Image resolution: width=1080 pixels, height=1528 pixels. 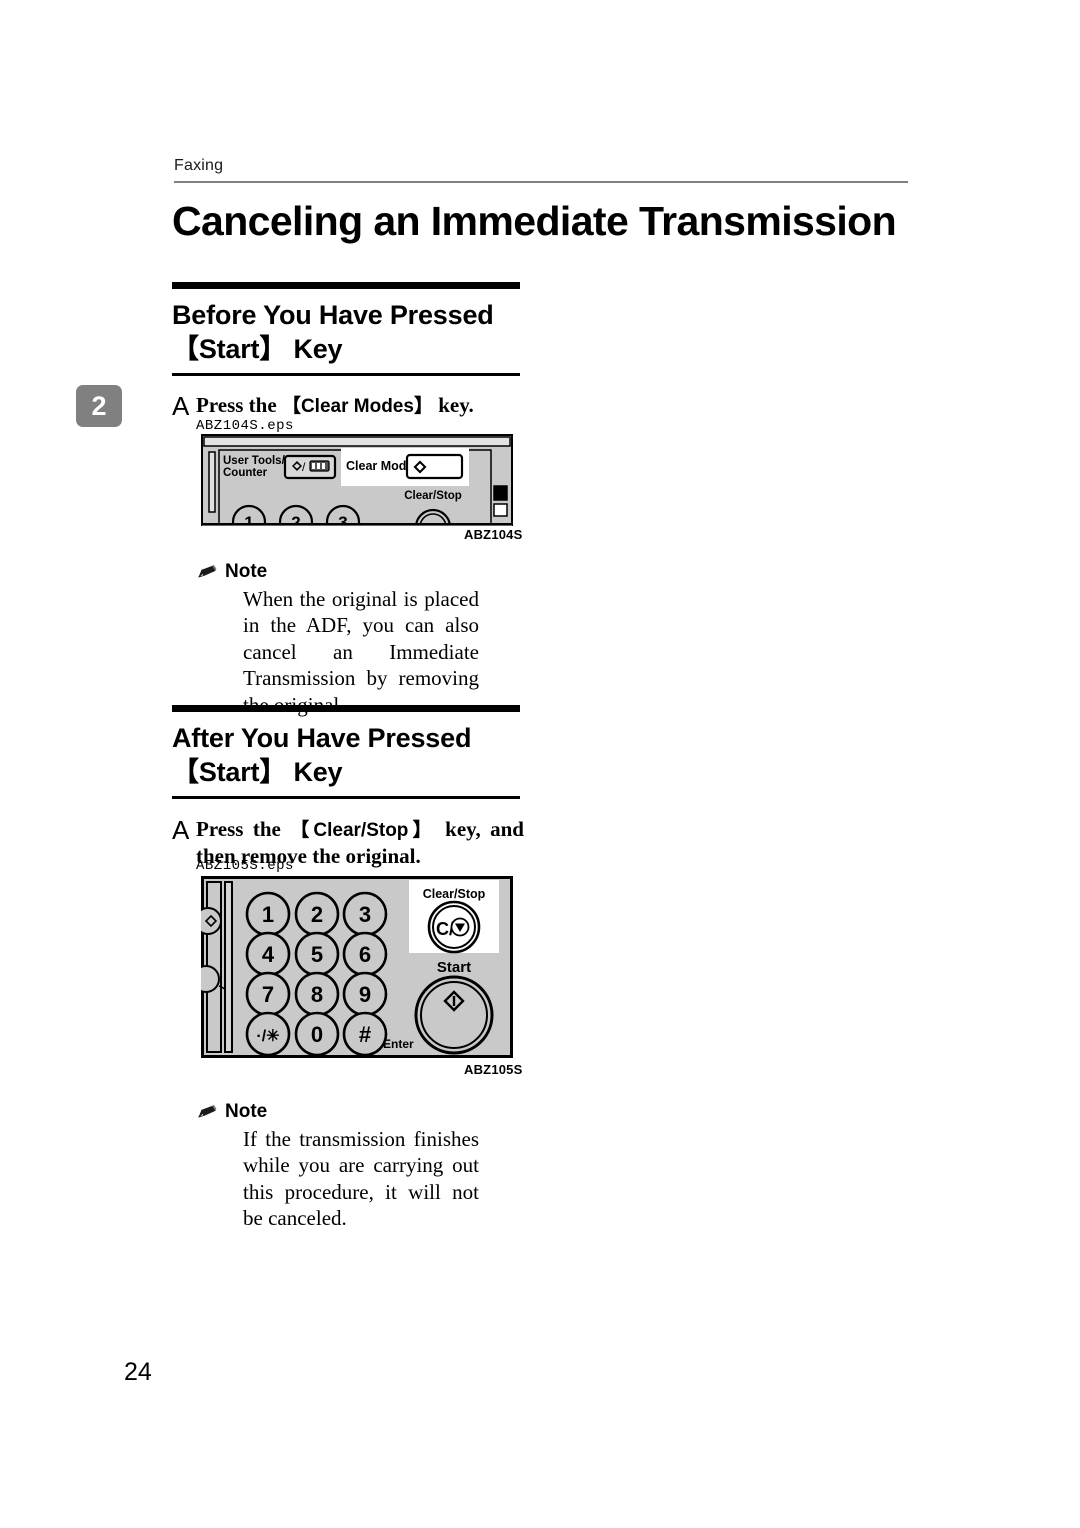 What do you see at coordinates (333, 315) in the screenshot?
I see `section-title-line1: Before You Have Pressed` at bounding box center [333, 315].